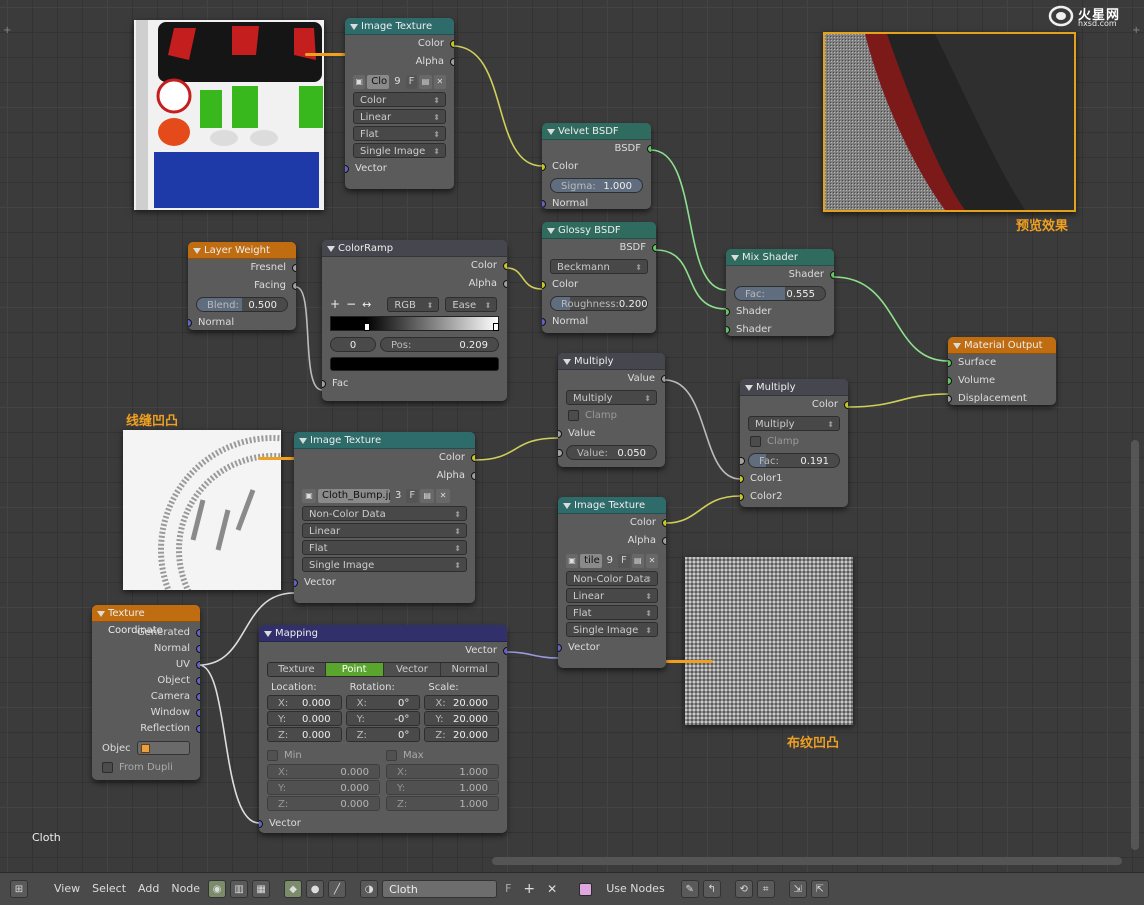  What do you see at coordinates (239, 889) in the screenshot?
I see `compositing-nodes-icon: ▥` at bounding box center [239, 889].